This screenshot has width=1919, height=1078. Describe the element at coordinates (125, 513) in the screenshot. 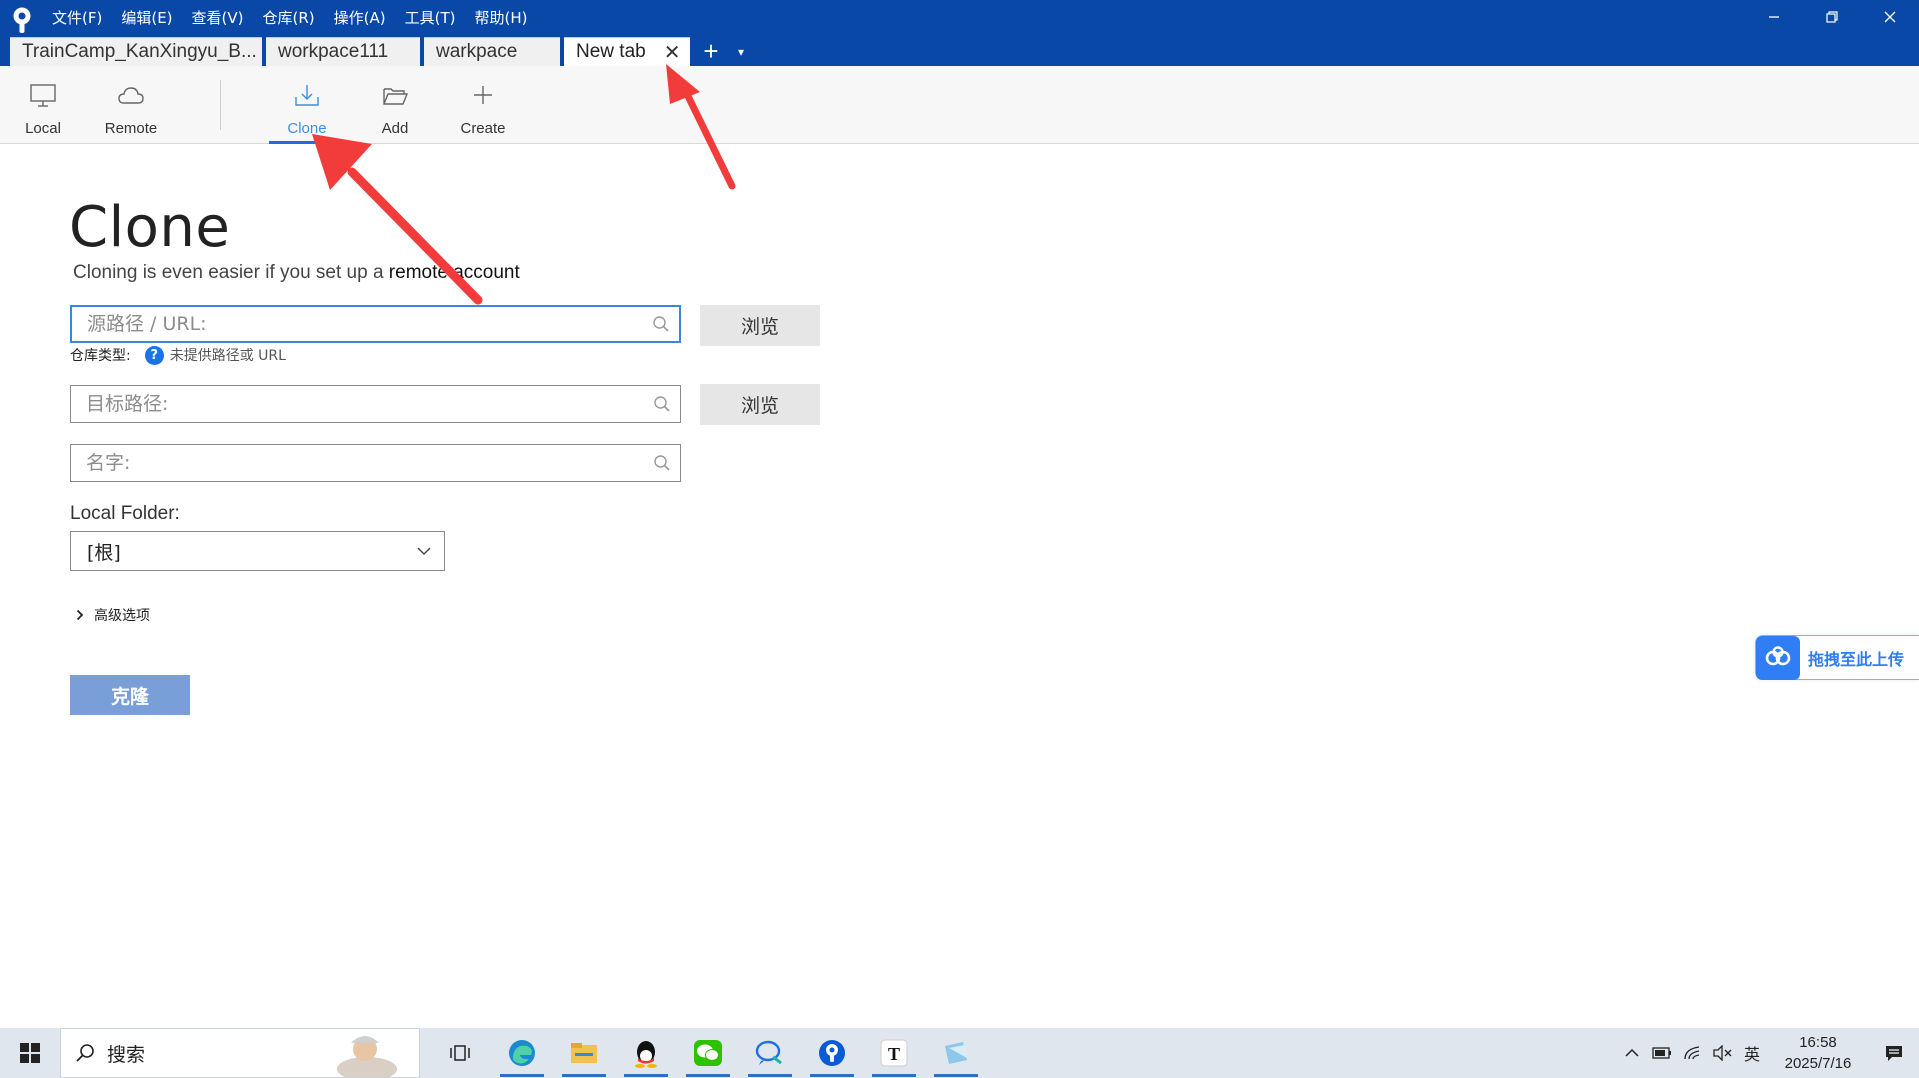

I see `local-folder-label: Local Folder:` at that location.